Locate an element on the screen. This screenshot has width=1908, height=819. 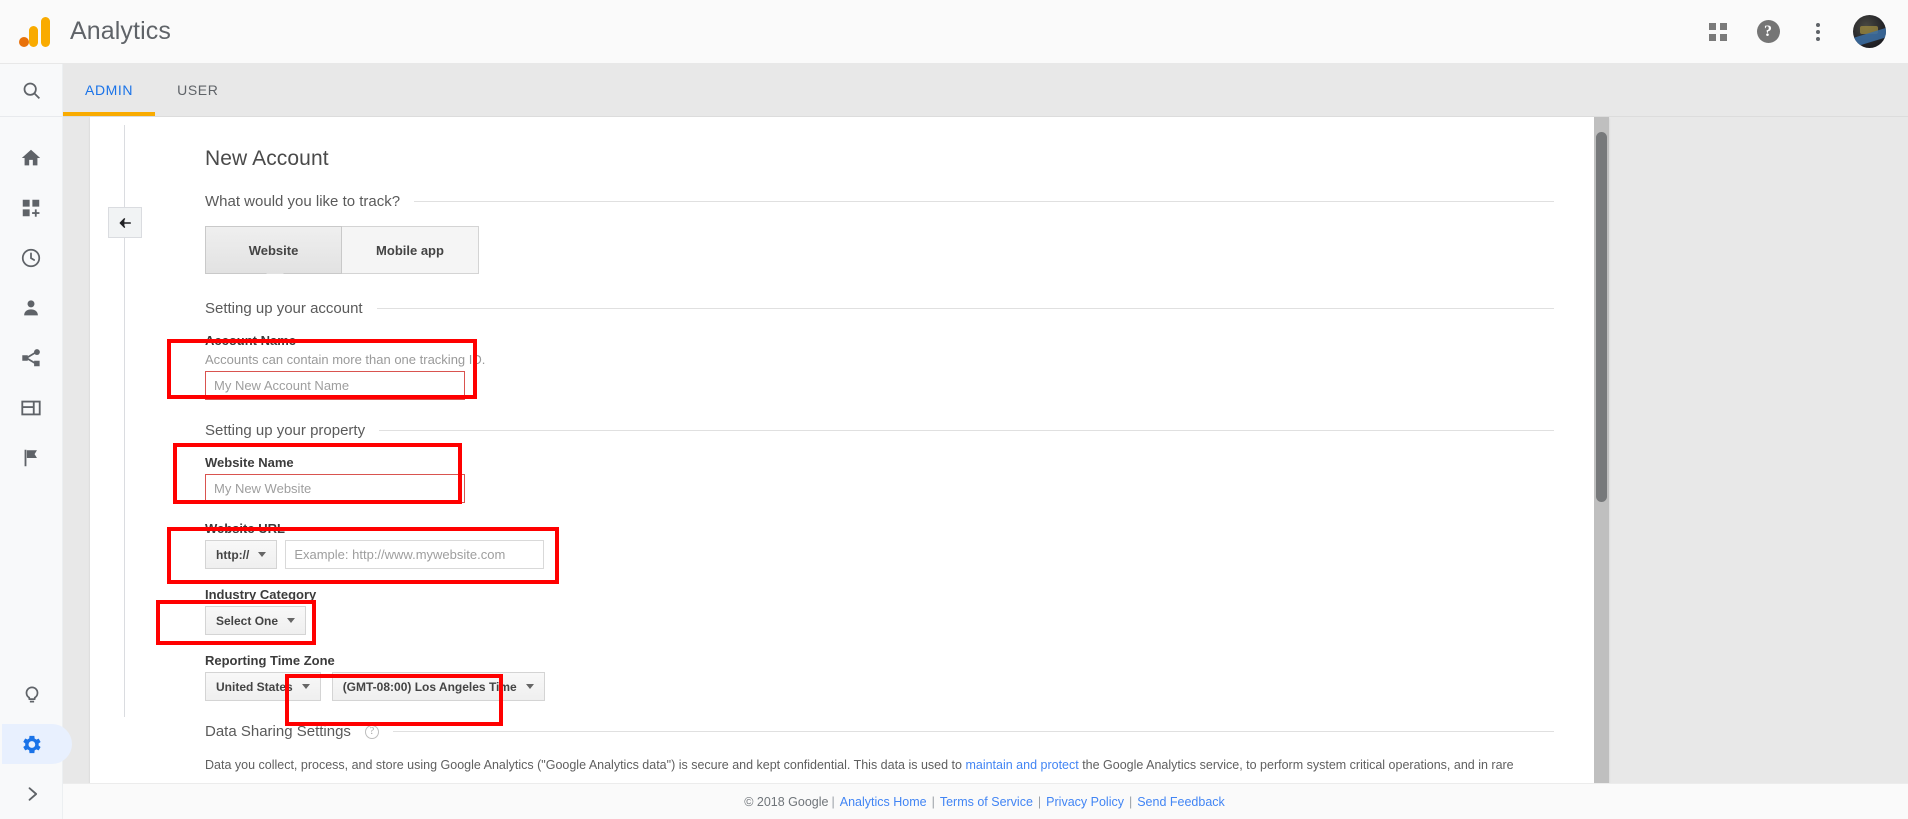
audience-person-icon is located at coordinates (31, 308).